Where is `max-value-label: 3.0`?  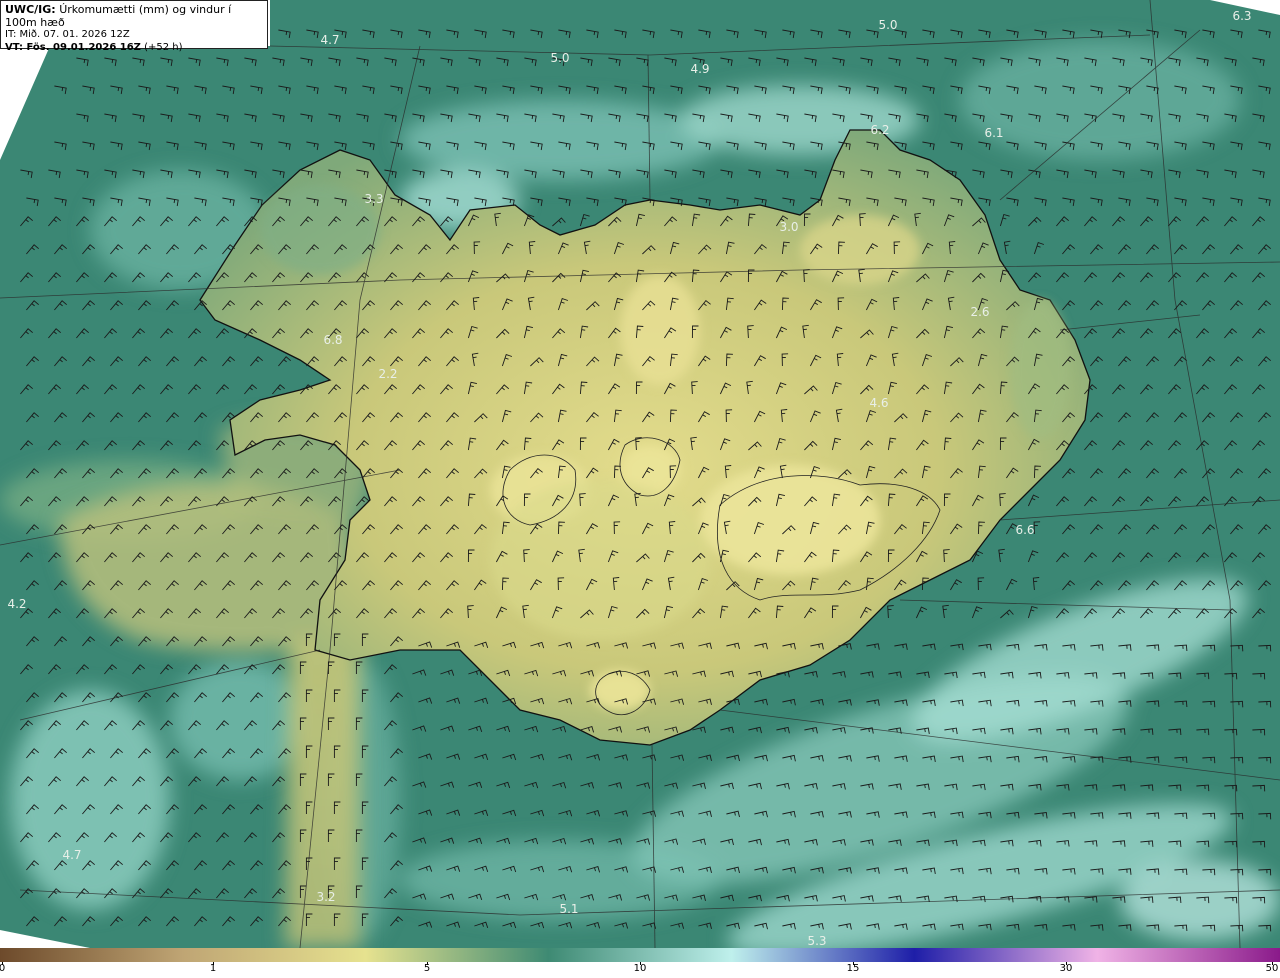 max-value-label: 3.0 is located at coordinates (788, 227).